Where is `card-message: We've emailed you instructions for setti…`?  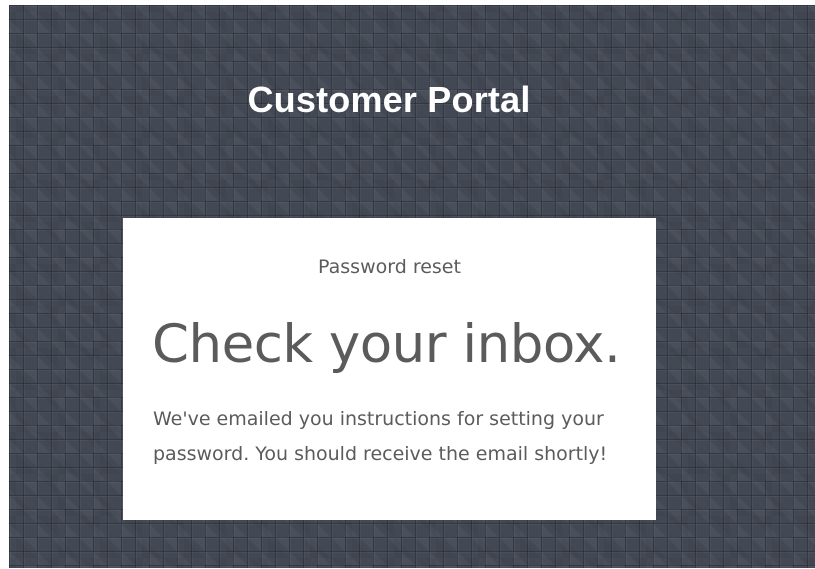 card-message: We've emailed you instructions for setti… is located at coordinates (380, 436).